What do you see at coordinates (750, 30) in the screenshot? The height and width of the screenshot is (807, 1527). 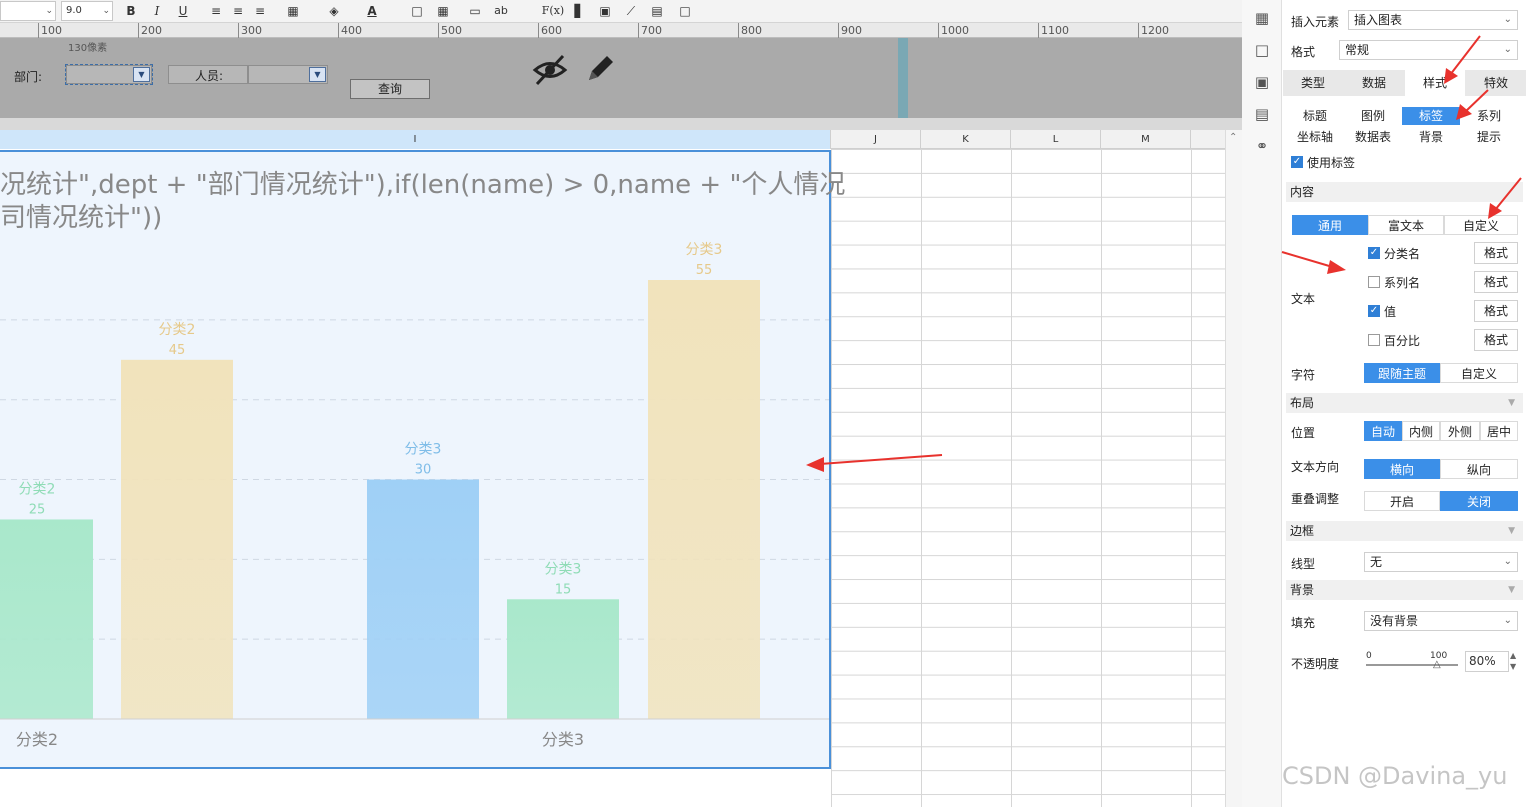 I see `ruler-label: 800` at bounding box center [750, 30].